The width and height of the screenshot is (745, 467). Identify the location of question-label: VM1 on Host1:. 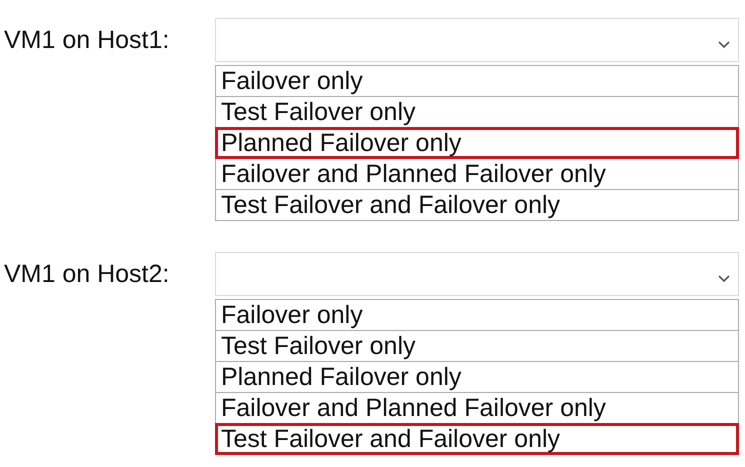
(86, 40).